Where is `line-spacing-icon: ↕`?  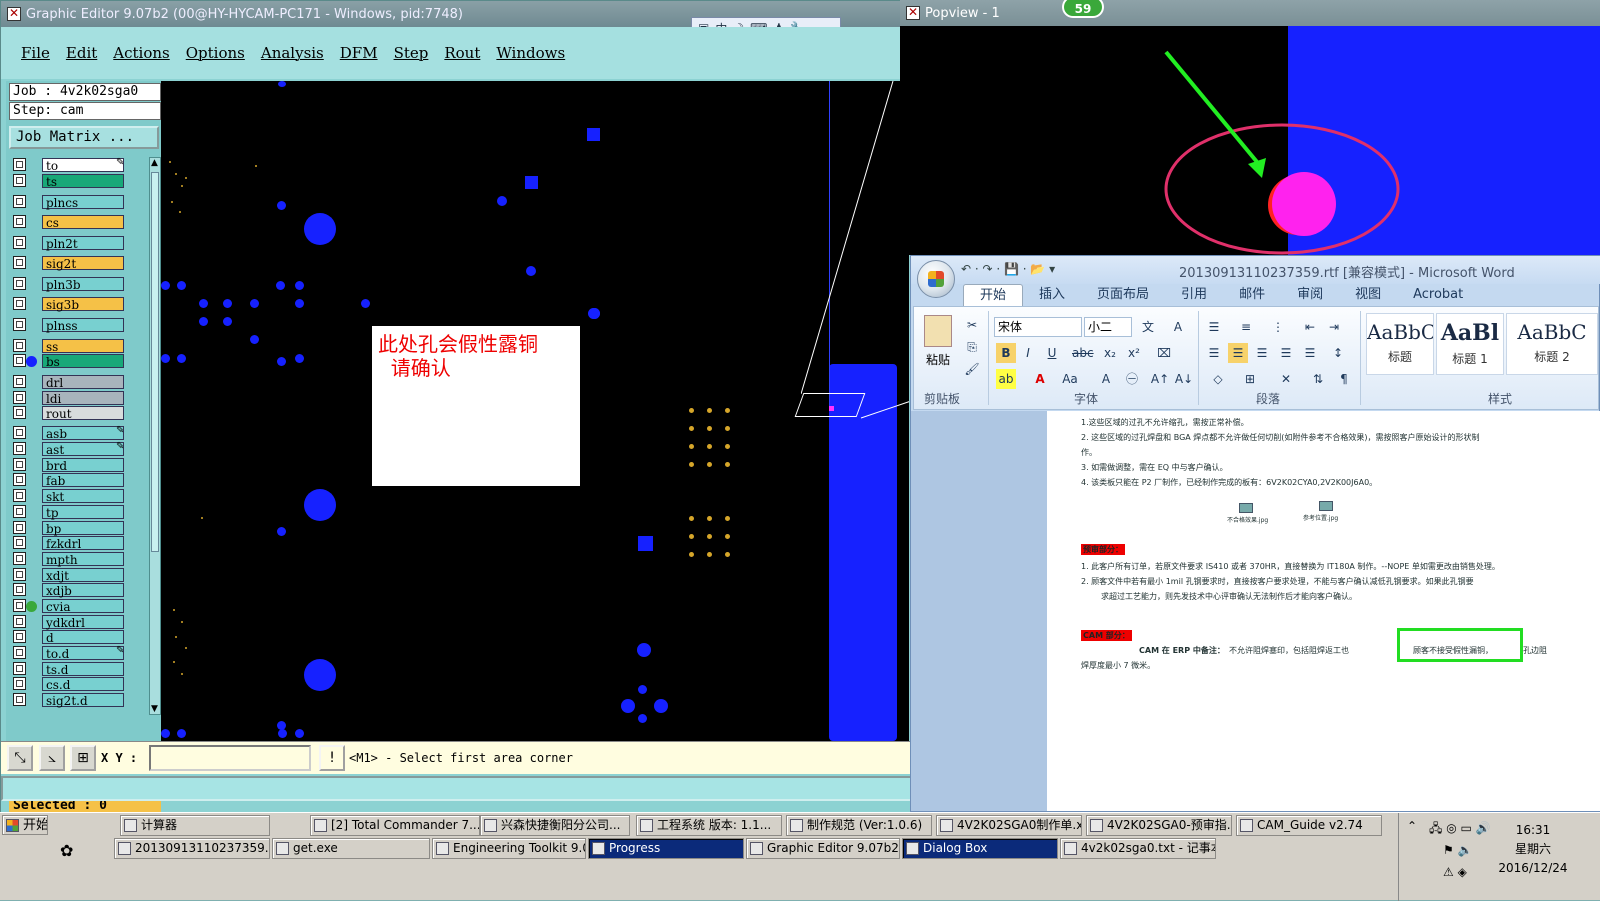
line-spacing-icon: ↕ is located at coordinates (1338, 353).